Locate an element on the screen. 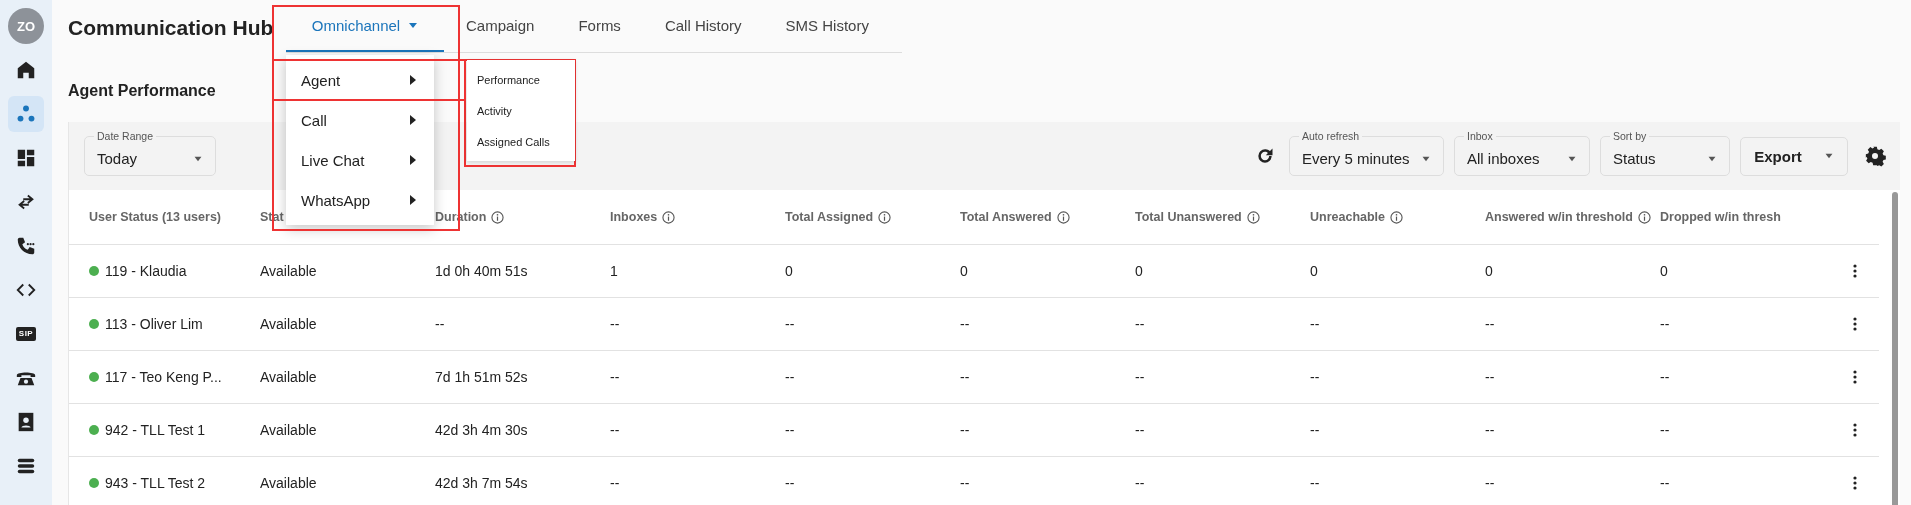 The width and height of the screenshot is (1911, 505). settings-icon is located at coordinates (1875, 156).